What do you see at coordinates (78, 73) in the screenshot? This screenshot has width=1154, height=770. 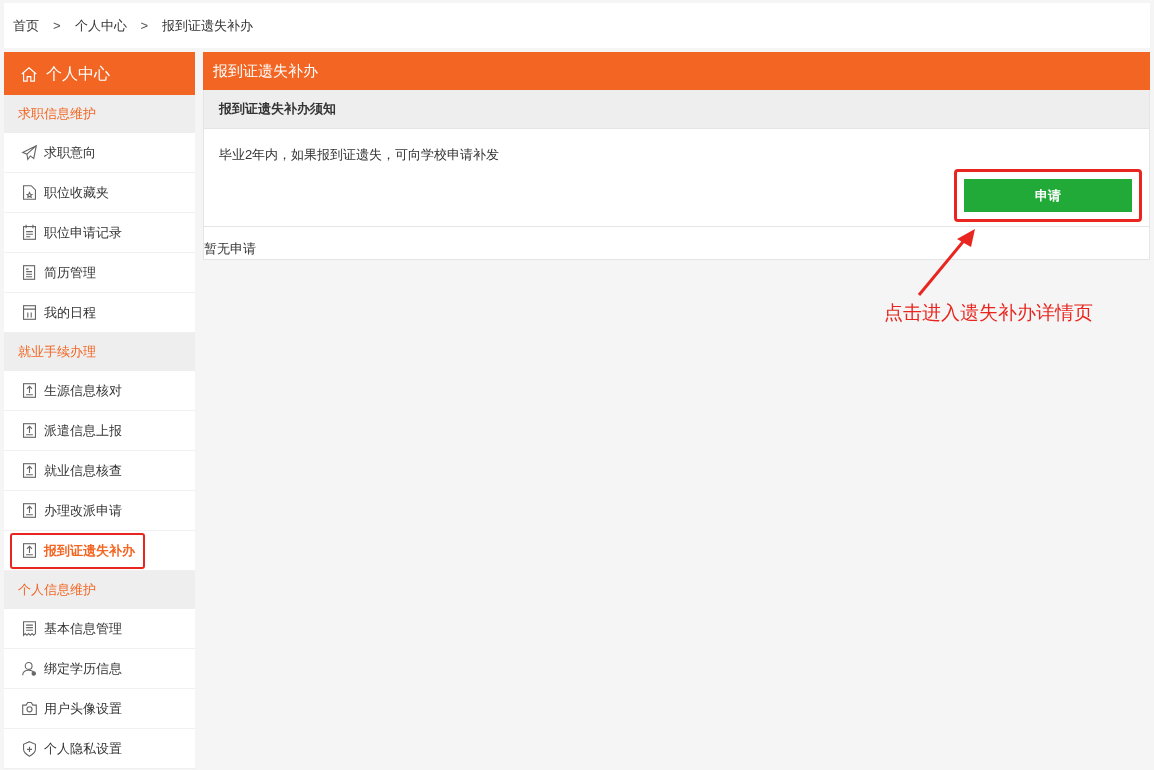 I see `sidebar-title: 个人中心` at bounding box center [78, 73].